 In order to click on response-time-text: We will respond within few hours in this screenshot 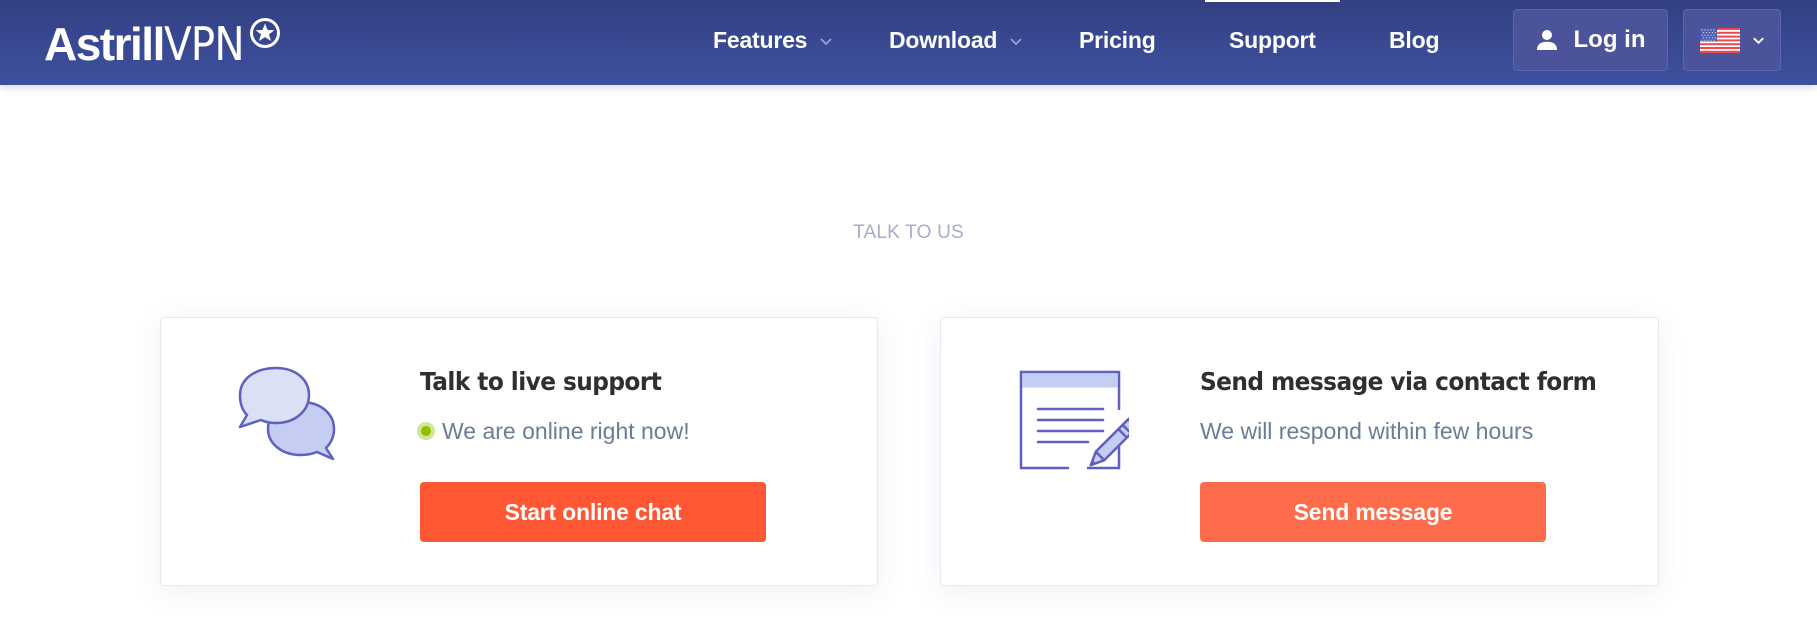, I will do `click(1413, 431)`.